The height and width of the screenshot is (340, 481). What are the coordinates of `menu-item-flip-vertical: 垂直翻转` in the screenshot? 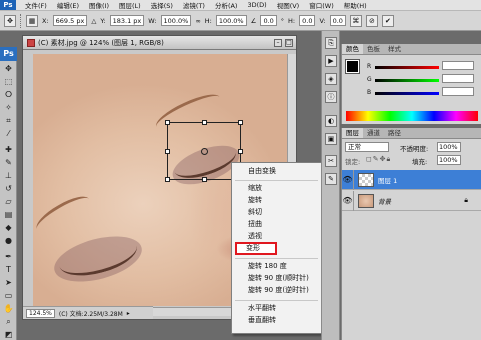 It's located at (276, 320).